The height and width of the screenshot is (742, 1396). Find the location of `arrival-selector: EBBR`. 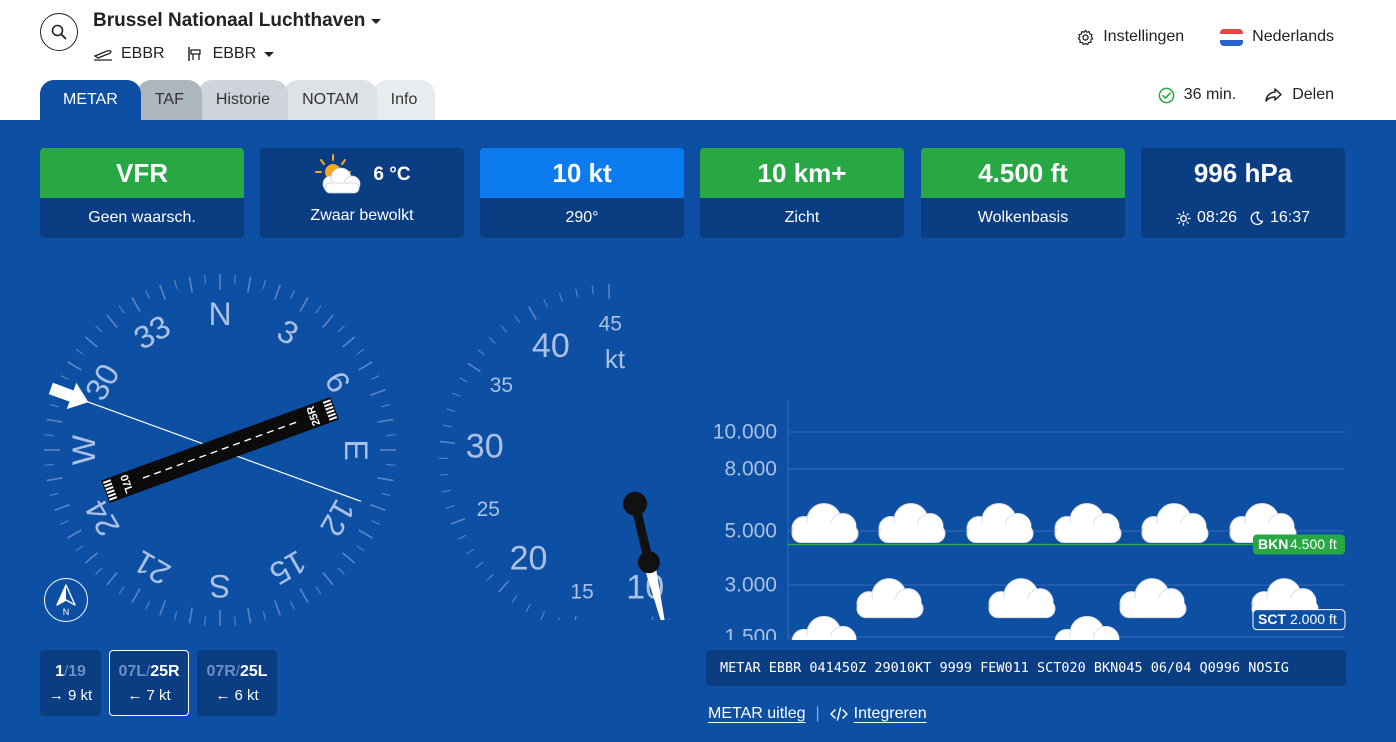

arrival-selector: EBBR is located at coordinates (231, 54).